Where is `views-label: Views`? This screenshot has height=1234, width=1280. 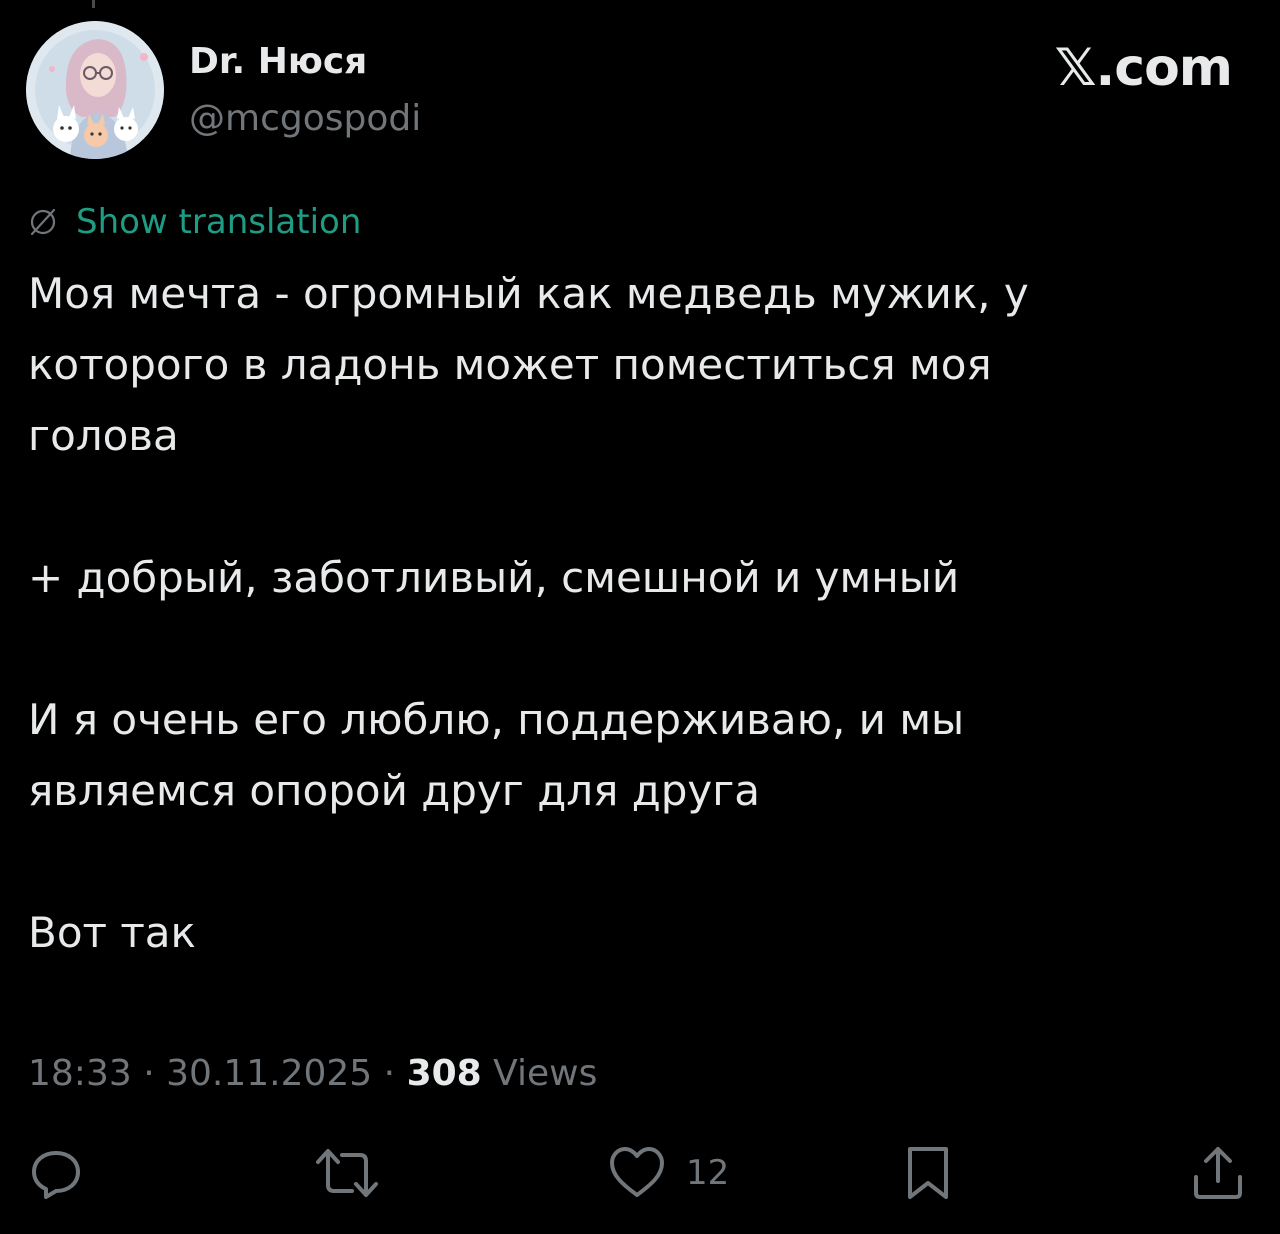
views-label: Views is located at coordinates (545, 1073).